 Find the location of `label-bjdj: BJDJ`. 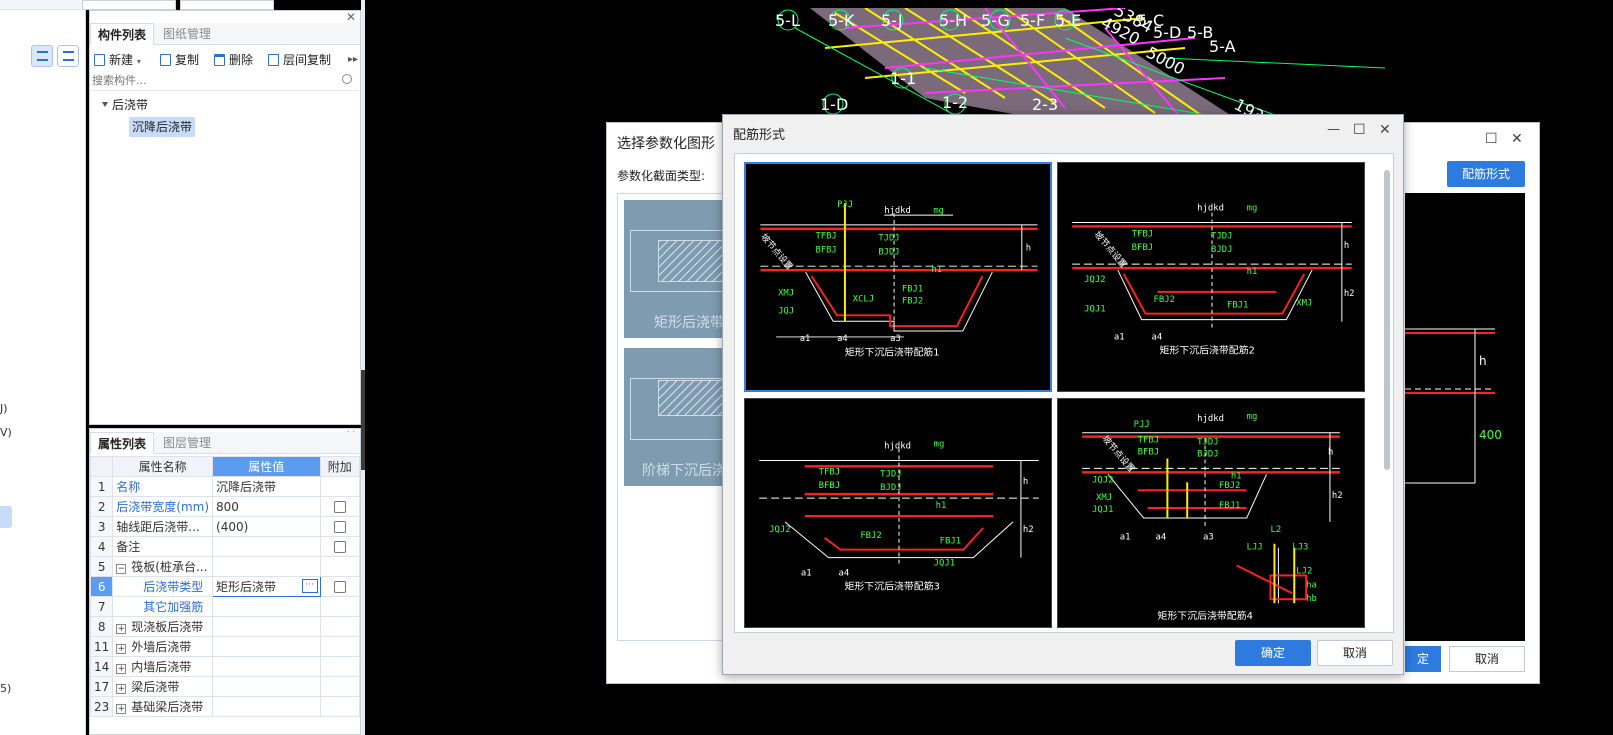

label-bjdj: BJDJ is located at coordinates (1221, 250).